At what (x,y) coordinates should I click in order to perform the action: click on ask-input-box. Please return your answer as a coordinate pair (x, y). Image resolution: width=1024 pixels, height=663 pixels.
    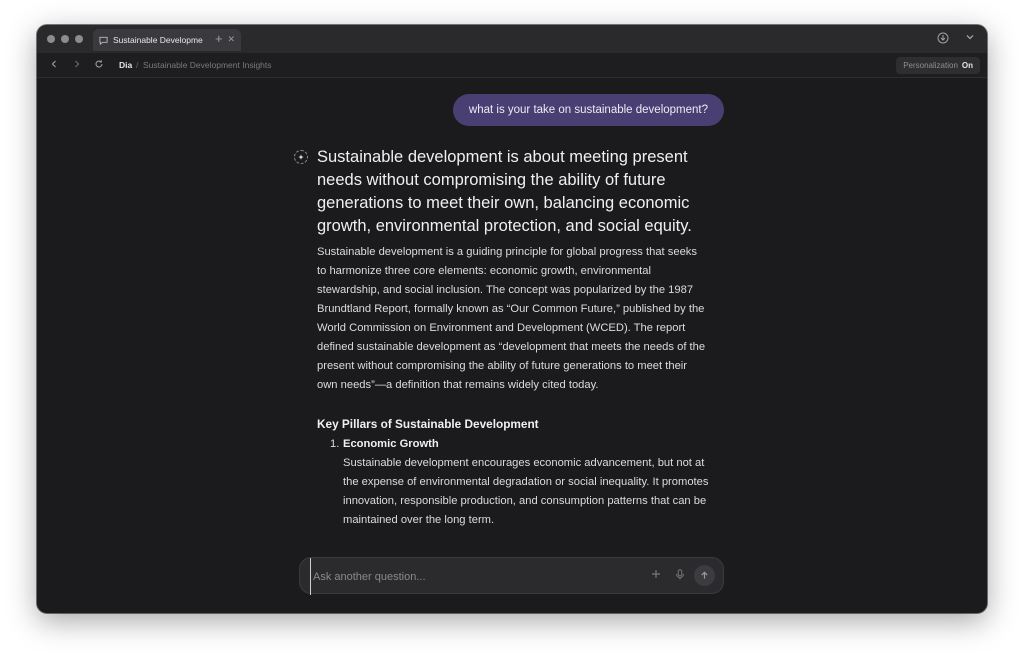
    Looking at the image, I should click on (511, 576).